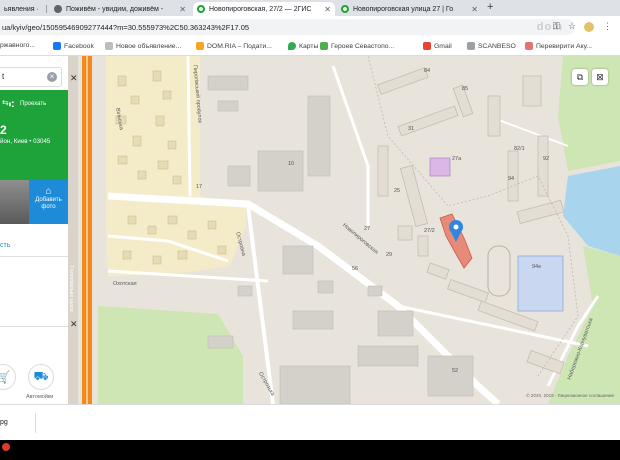 The width and height of the screenshot is (620, 460). Describe the element at coordinates (52, 77) in the screenshot. I see `clear-search-icon: ×` at that location.